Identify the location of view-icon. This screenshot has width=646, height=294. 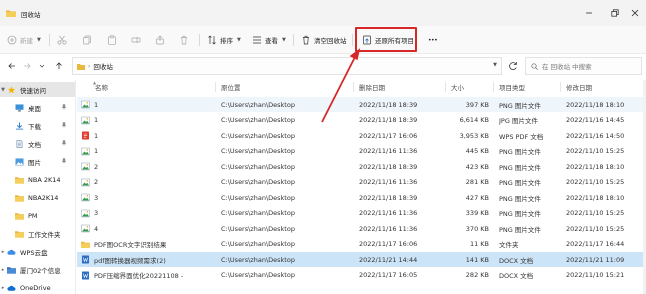
(257, 40).